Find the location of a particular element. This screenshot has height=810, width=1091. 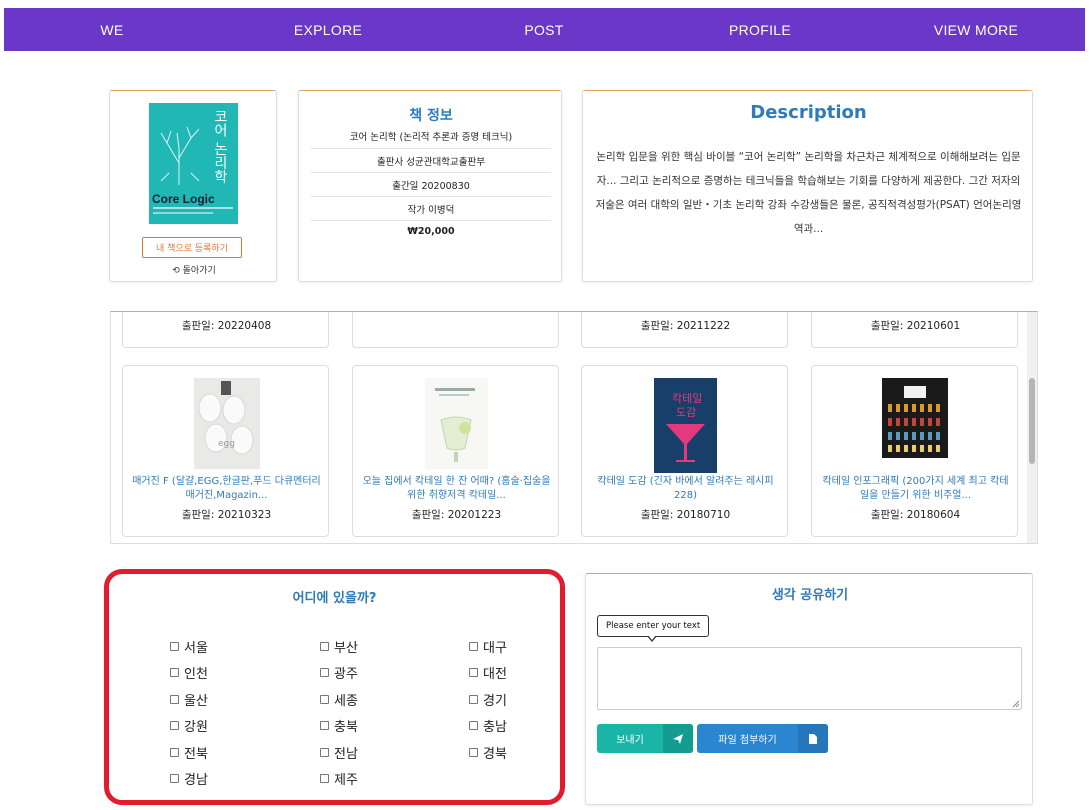

region-checkbox-item: 전북 is located at coordinates (189, 752).